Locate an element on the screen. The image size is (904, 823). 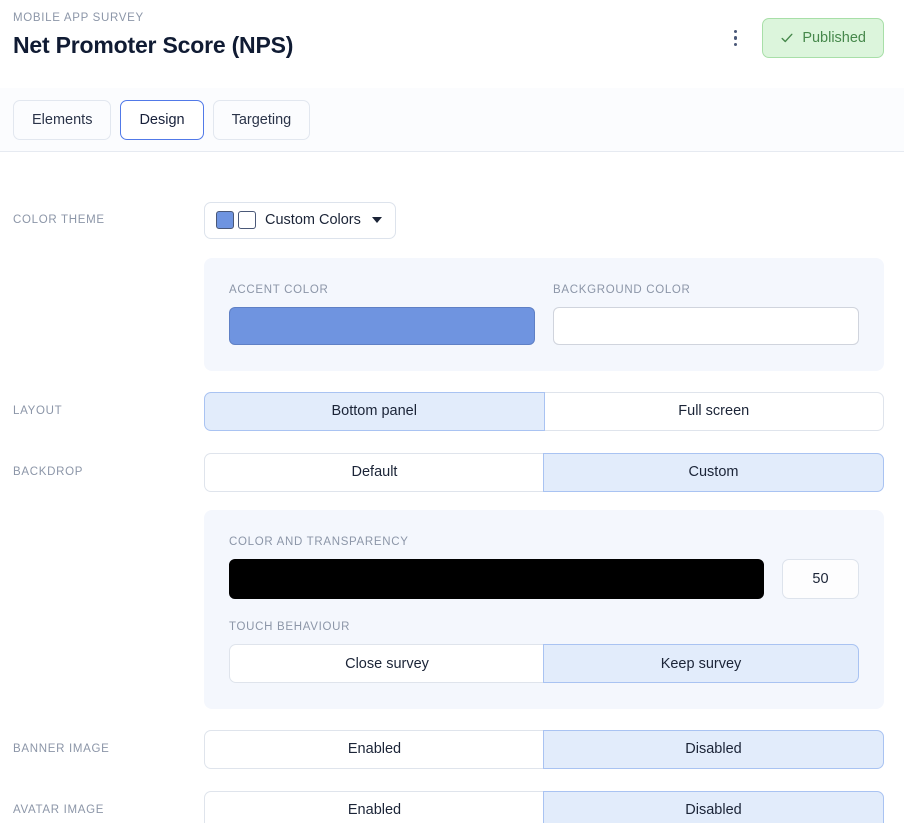
color-columns: ACCENT COLOR BACKGROUND COLOR is located at coordinates (544, 314).